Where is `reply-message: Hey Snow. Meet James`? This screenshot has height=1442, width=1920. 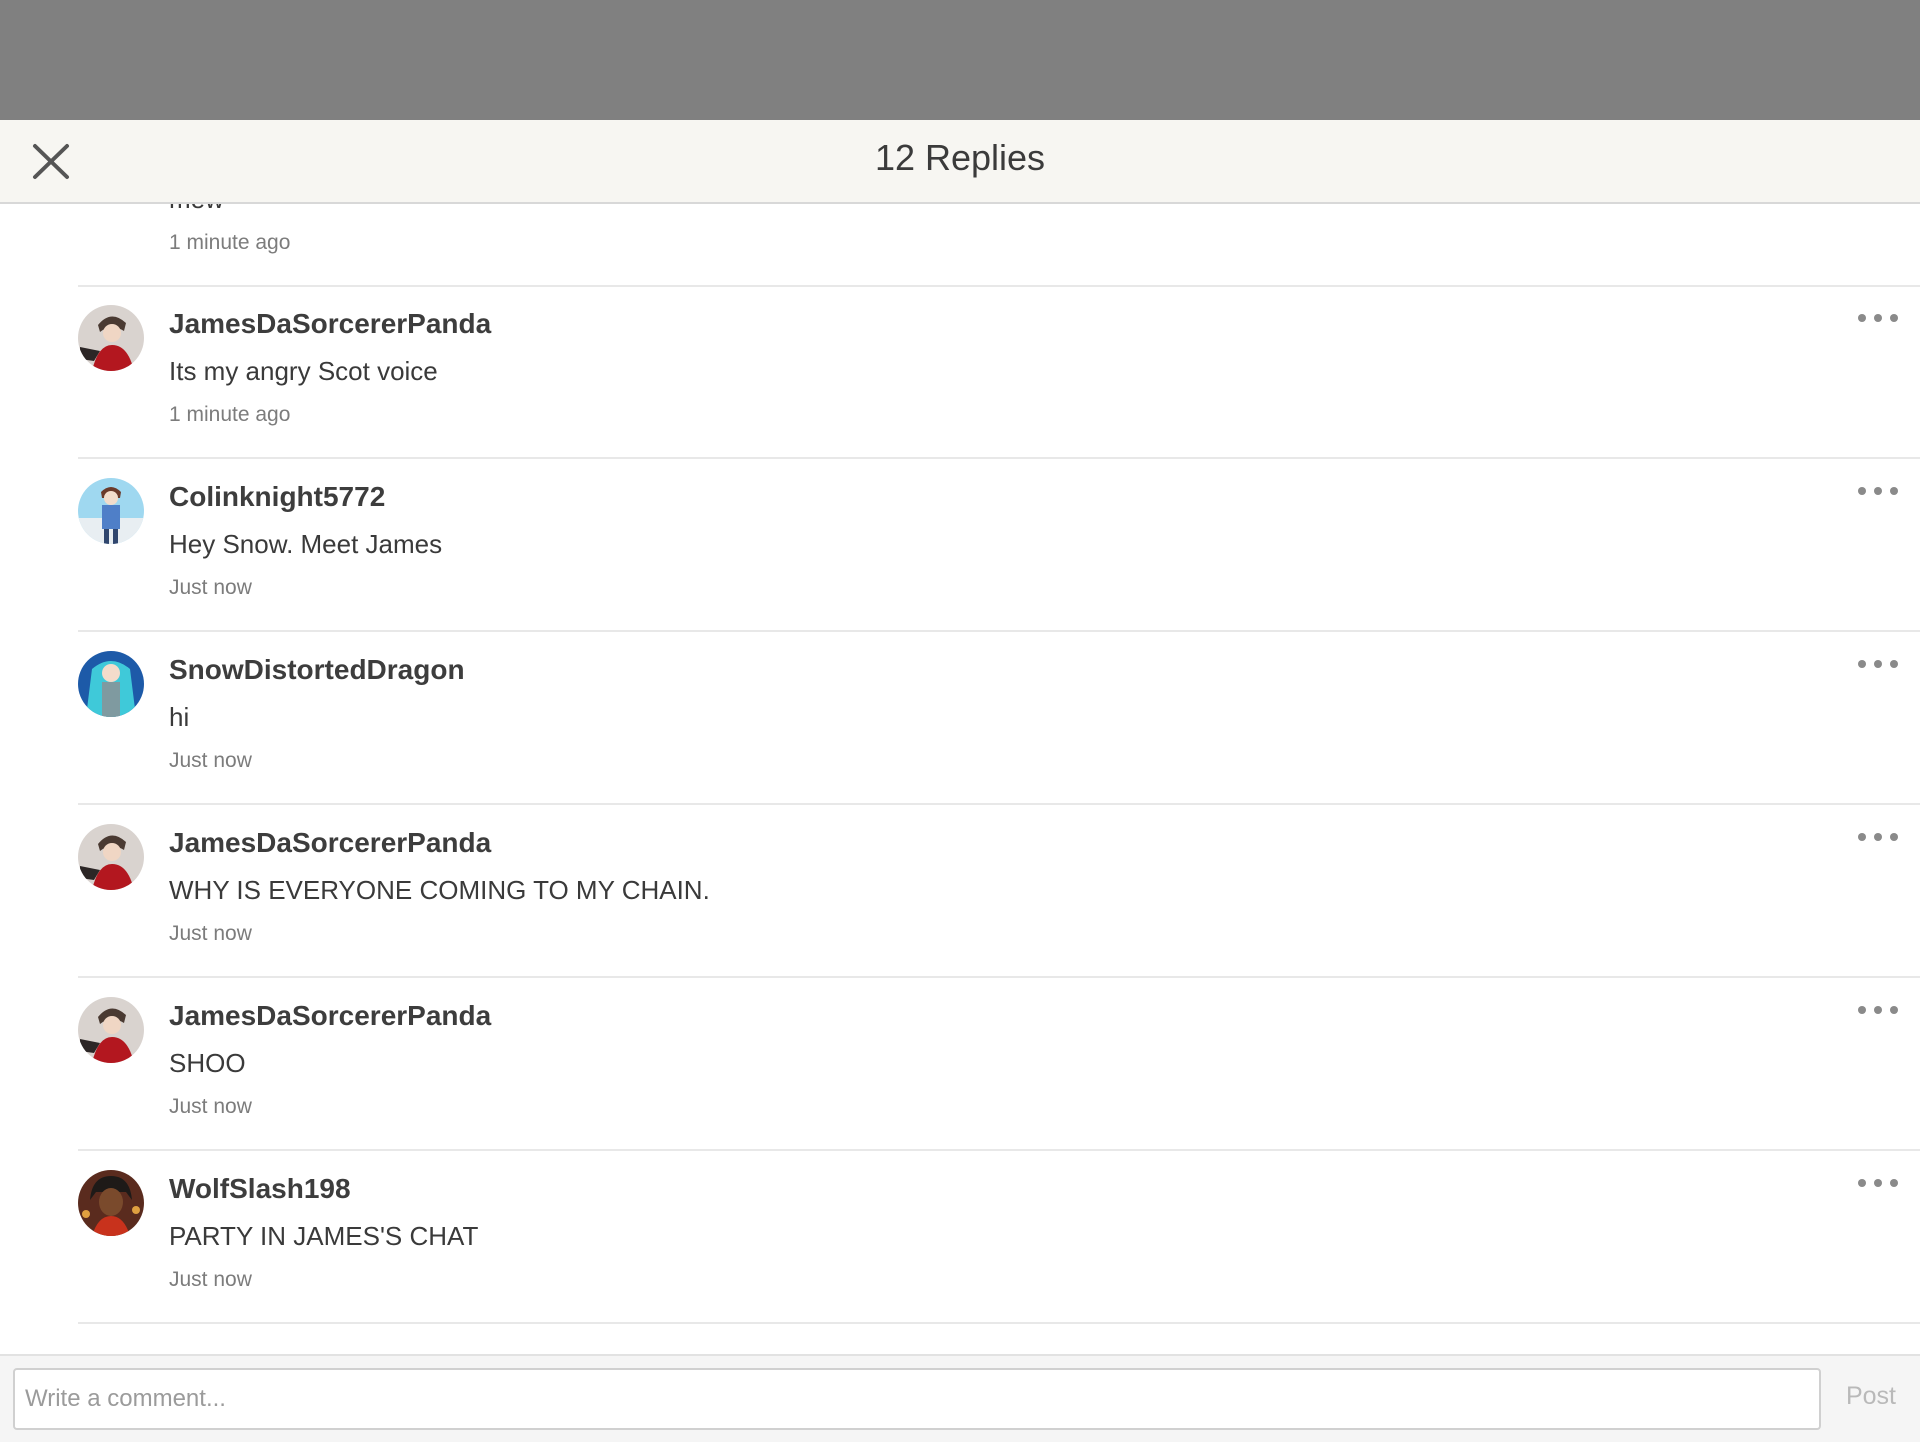 reply-message: Hey Snow. Meet James is located at coordinates (306, 544).